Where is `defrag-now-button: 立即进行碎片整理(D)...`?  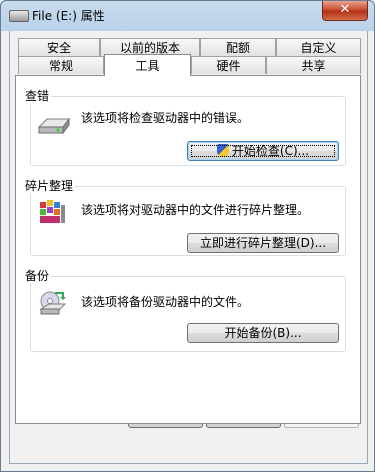
defrag-now-button: 立即进行碎片整理(D)... is located at coordinates (263, 243).